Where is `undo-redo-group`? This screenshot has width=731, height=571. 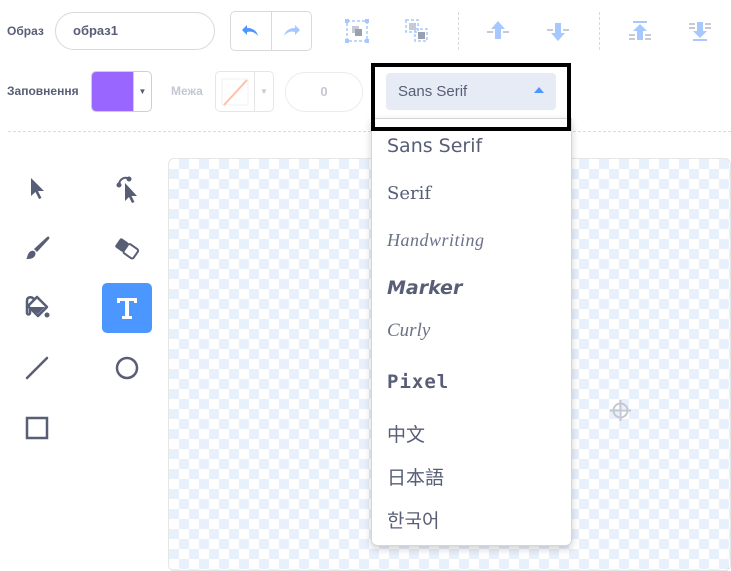 undo-redo-group is located at coordinates (271, 31).